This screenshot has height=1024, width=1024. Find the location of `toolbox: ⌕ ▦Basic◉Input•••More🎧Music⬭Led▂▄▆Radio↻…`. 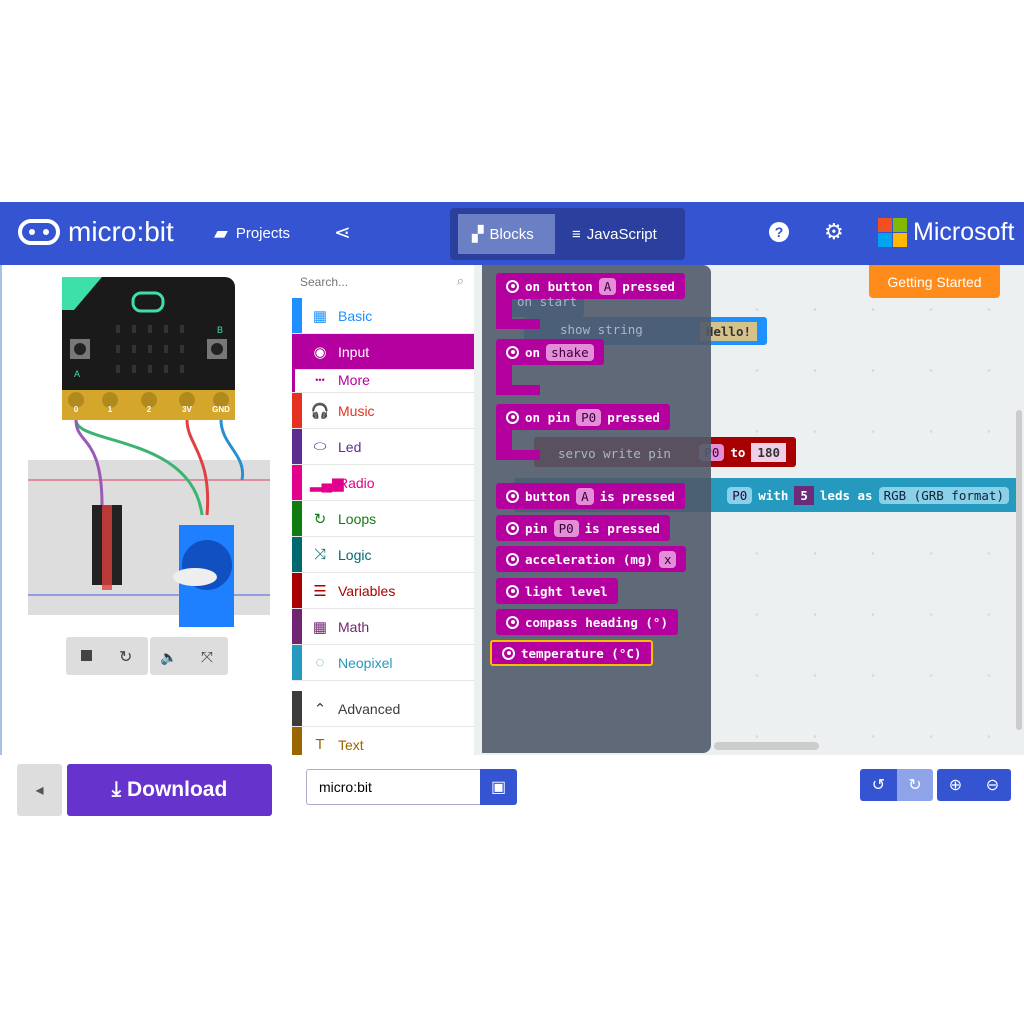

toolbox: ⌕ ▦Basic◉Input•••More🎧Music⬭Led▂▄▆Radio↻… is located at coordinates (383, 514).